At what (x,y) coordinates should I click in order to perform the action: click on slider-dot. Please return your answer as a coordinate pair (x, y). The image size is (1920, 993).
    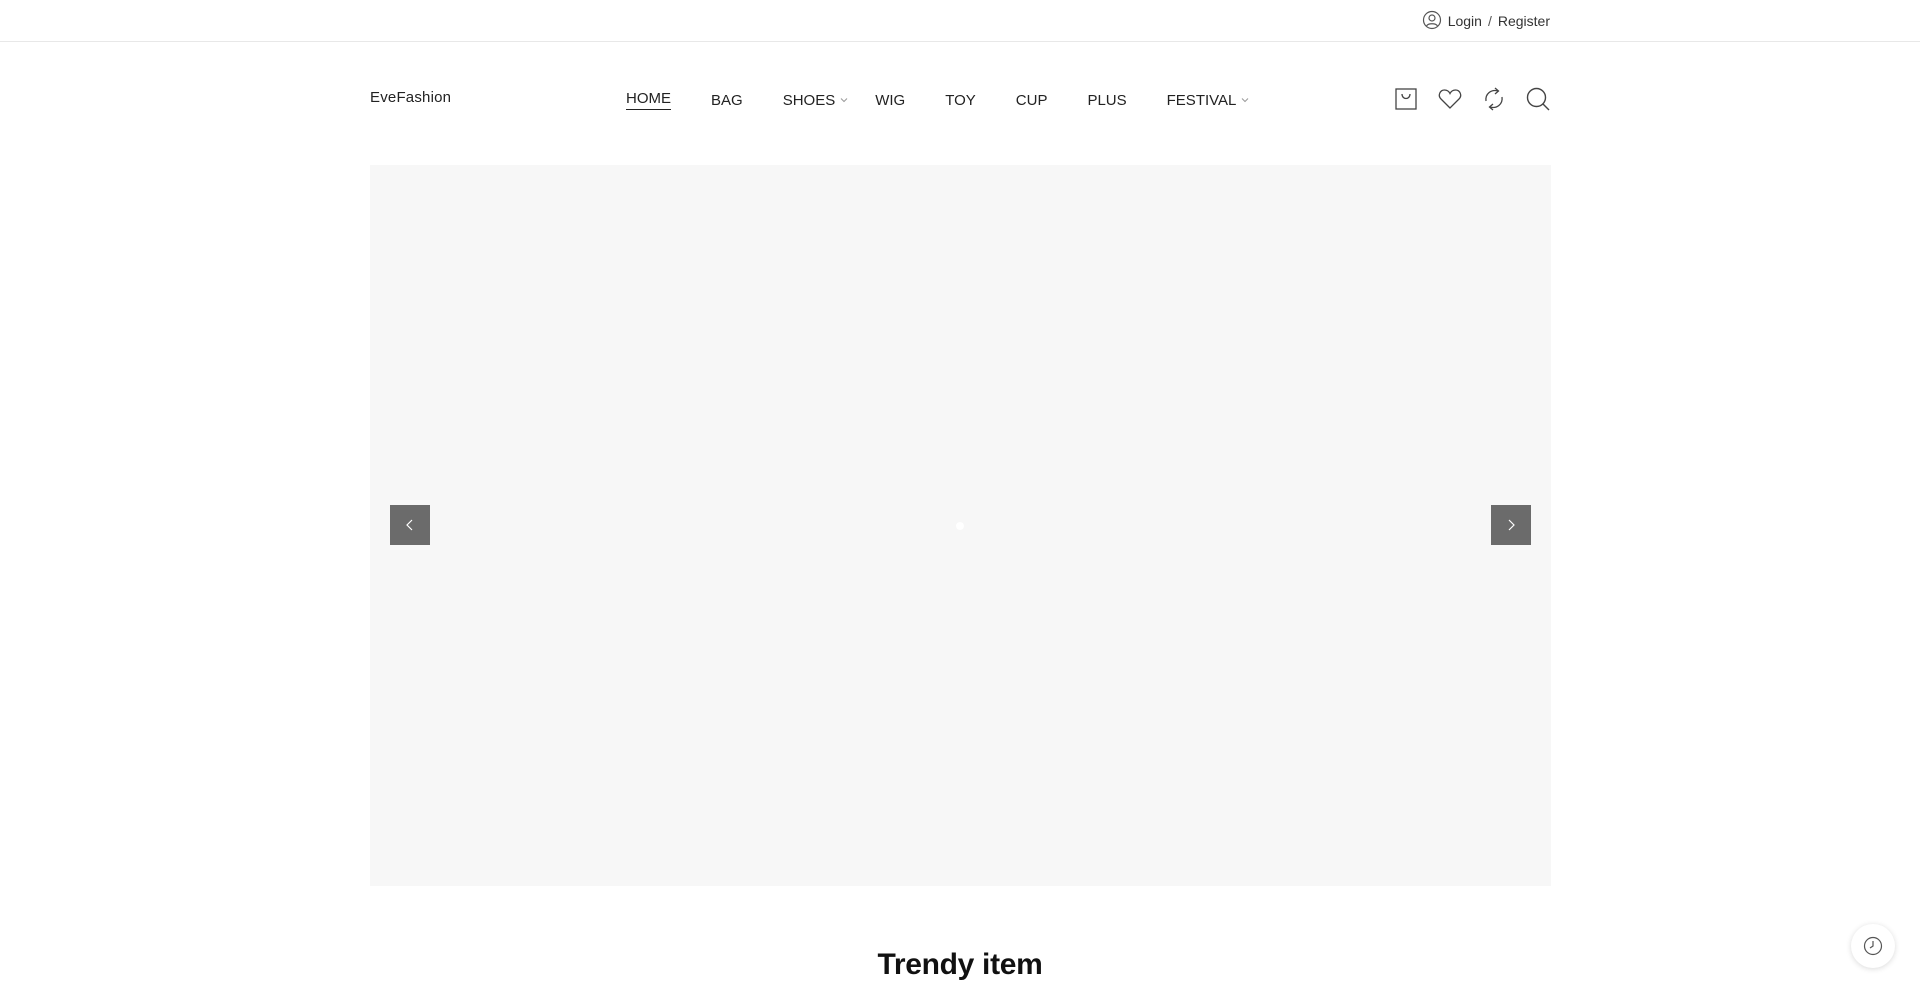
    Looking at the image, I should click on (960, 526).